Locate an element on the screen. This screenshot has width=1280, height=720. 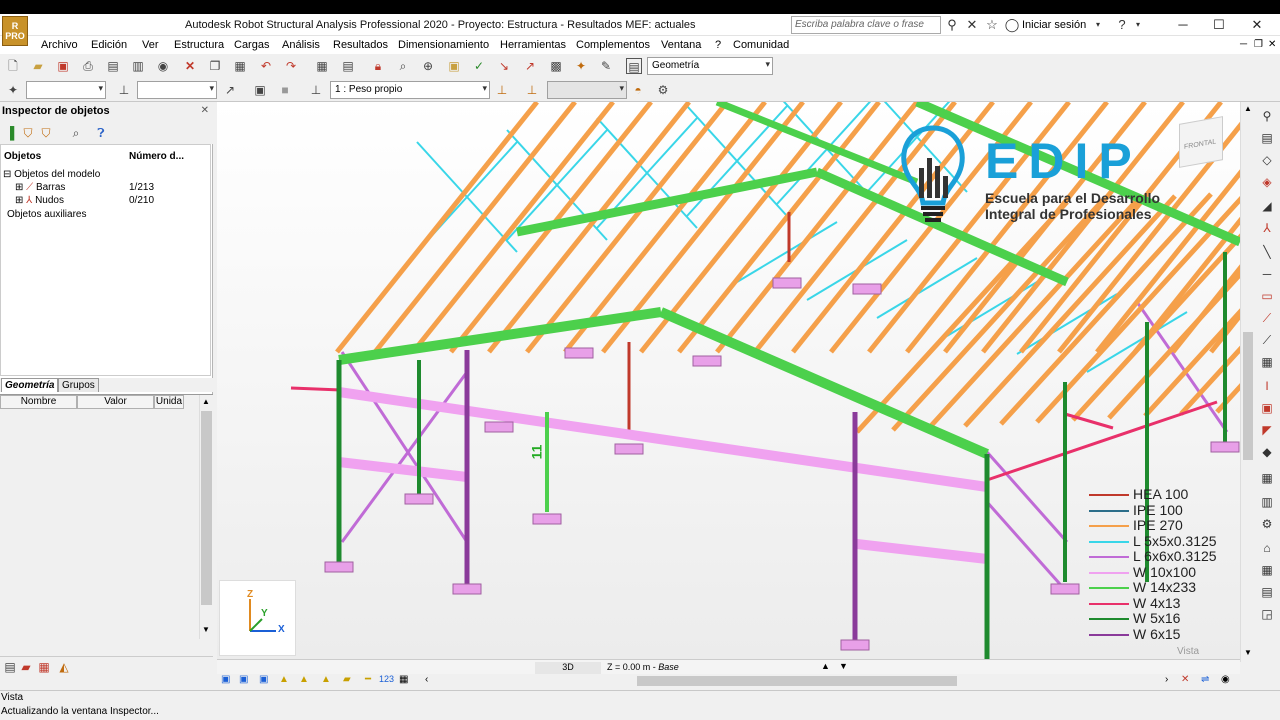
new-file-icon: 🗋 is located at coordinates (13, 66).